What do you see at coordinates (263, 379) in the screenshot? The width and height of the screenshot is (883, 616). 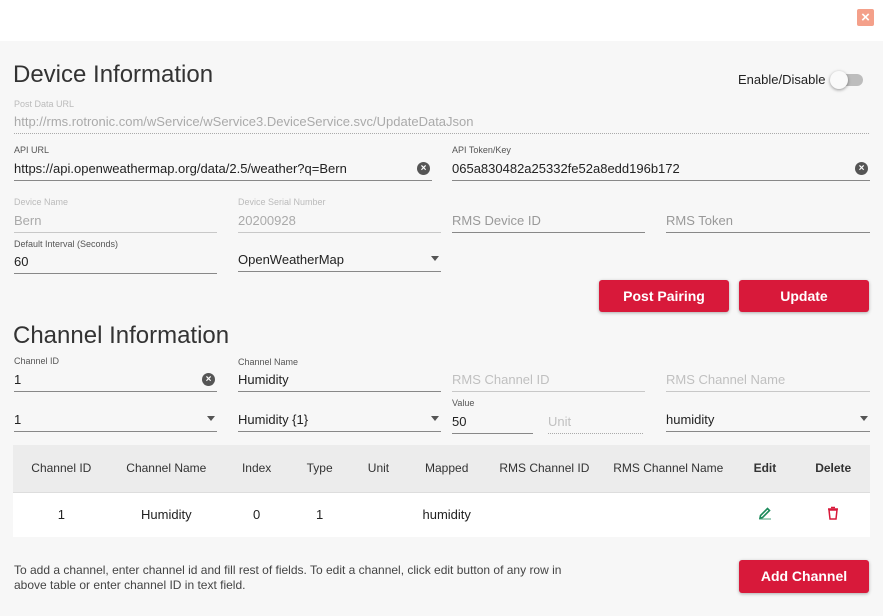 I see `channel-name-value: Humidity` at bounding box center [263, 379].